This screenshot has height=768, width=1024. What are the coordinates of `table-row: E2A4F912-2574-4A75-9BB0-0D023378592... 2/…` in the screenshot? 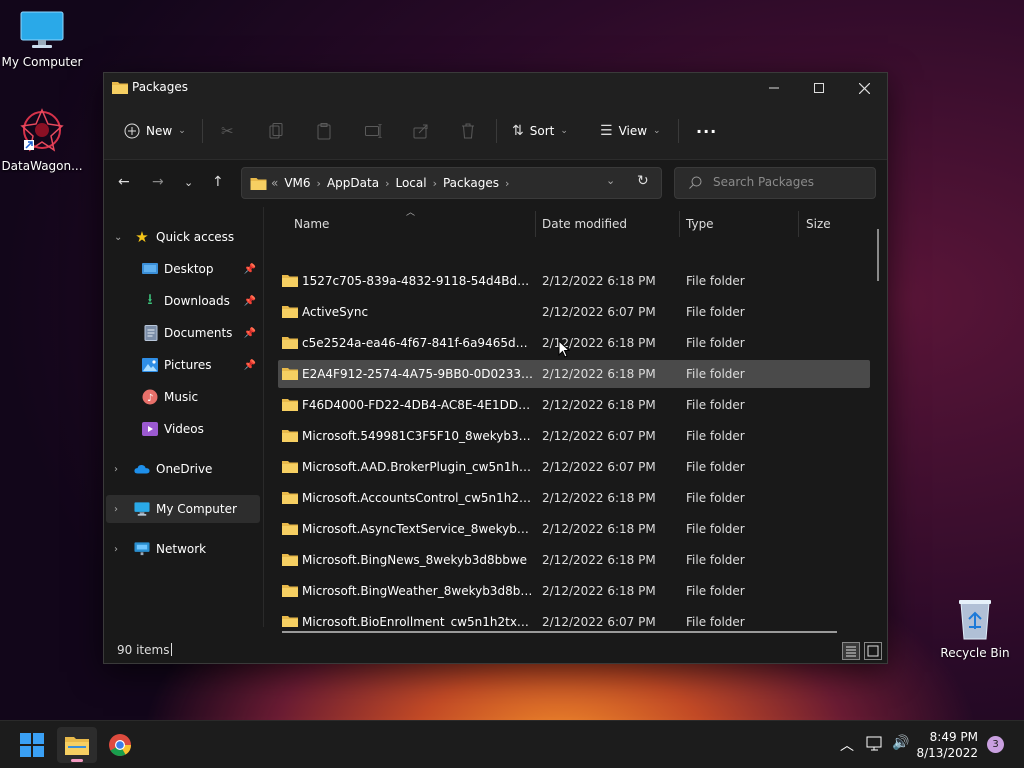 It's located at (574, 374).